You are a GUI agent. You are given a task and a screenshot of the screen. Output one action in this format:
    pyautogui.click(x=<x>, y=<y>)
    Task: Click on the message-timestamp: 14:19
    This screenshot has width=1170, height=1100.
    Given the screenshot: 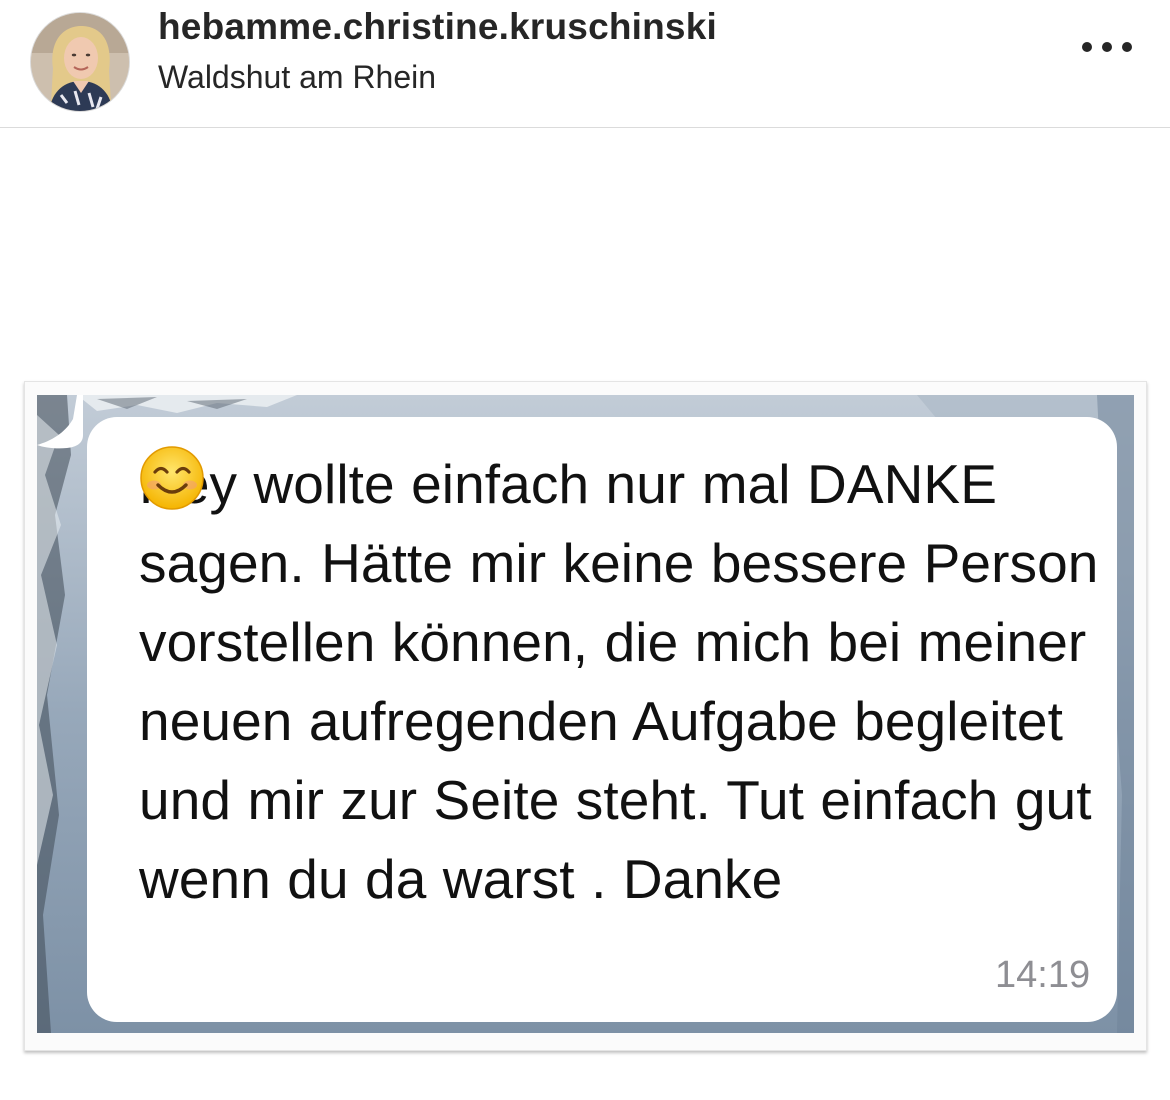 What is the action you would take?
    pyautogui.click(x=1043, y=975)
    